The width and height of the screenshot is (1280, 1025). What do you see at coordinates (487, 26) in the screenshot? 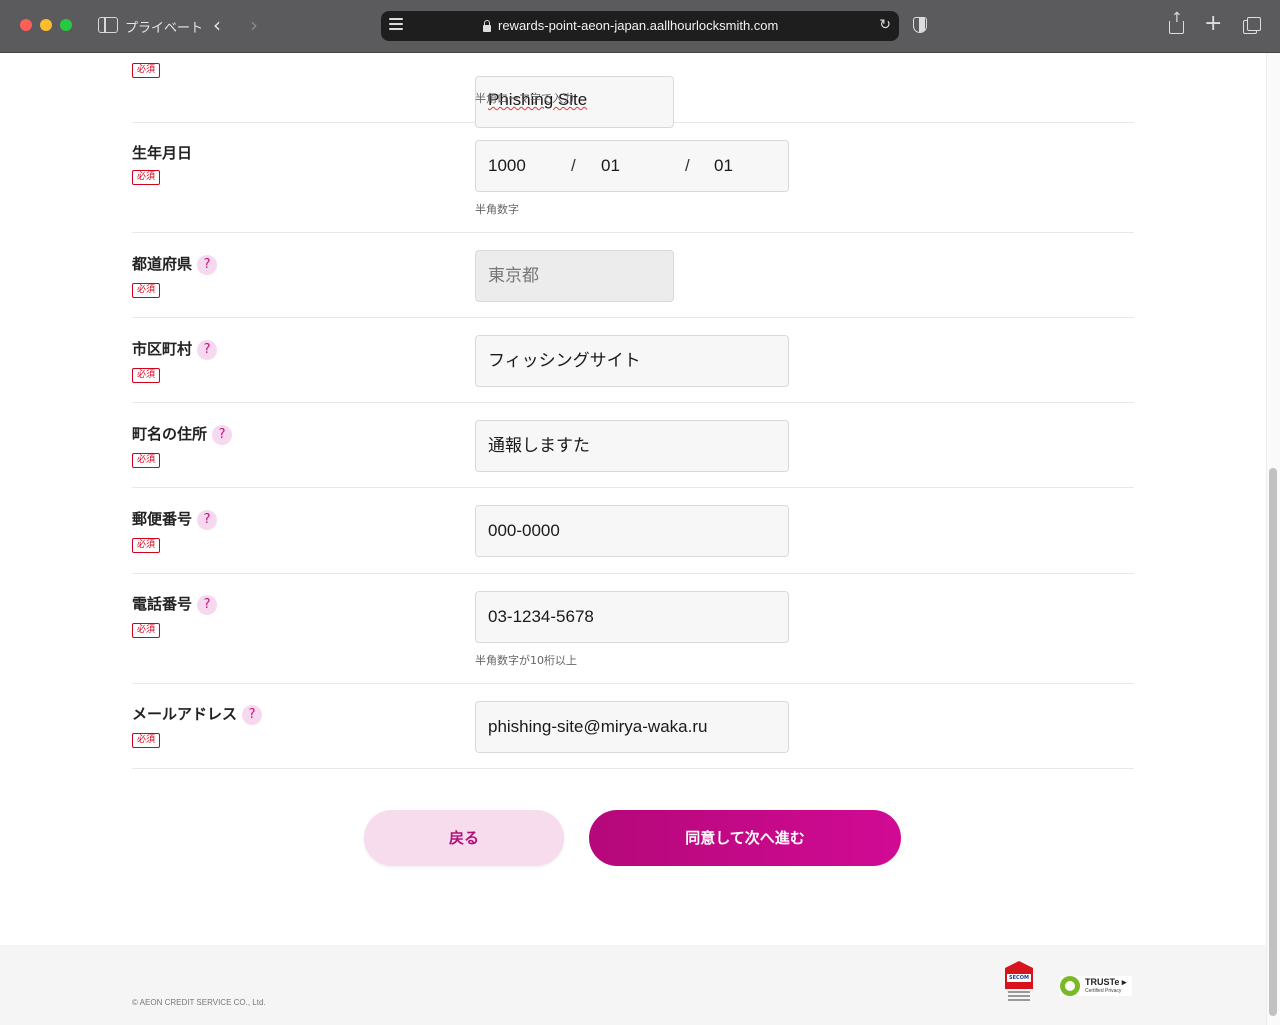
I see `lock-icon` at bounding box center [487, 26].